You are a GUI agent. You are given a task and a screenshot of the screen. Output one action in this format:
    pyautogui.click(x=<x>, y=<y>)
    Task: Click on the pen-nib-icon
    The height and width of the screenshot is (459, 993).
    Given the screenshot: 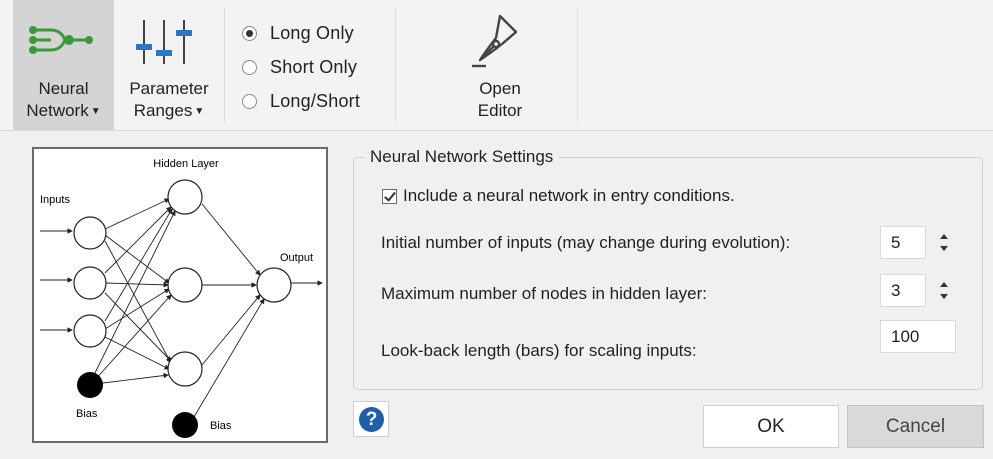 What is the action you would take?
    pyautogui.click(x=500, y=42)
    